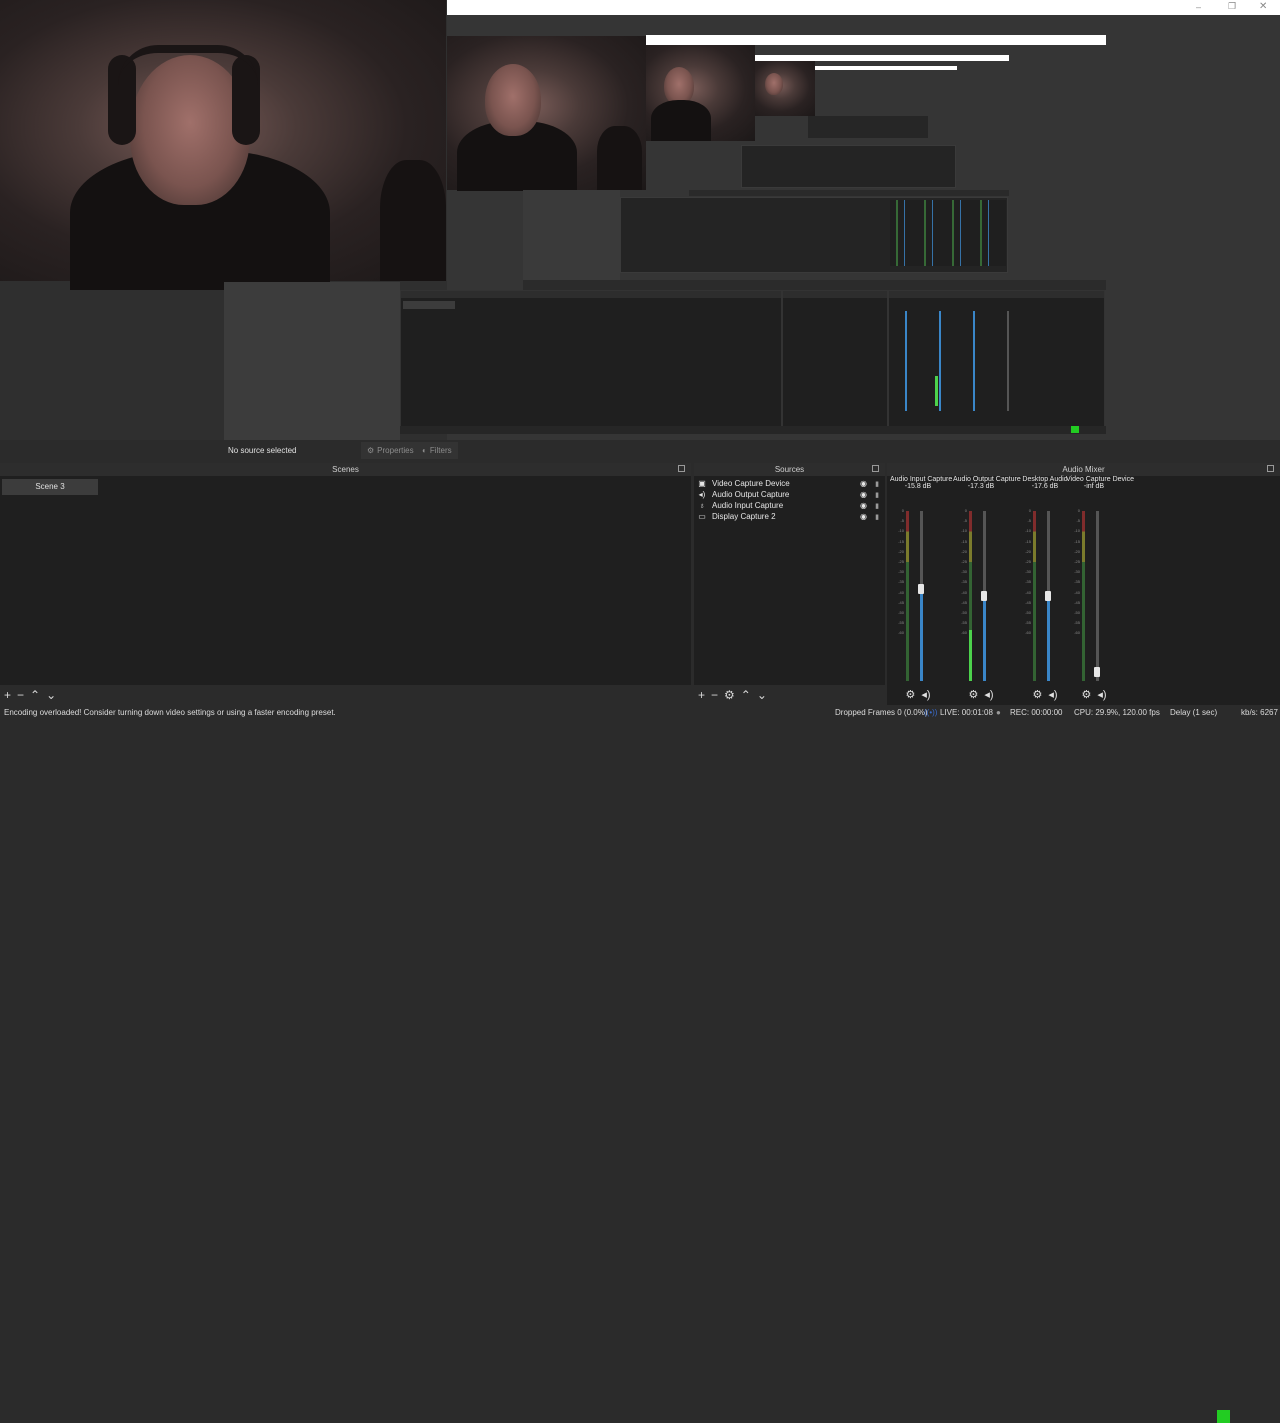  Describe the element at coordinates (751, 483) in the screenshot. I see `source-name: Video Capture Device` at that location.